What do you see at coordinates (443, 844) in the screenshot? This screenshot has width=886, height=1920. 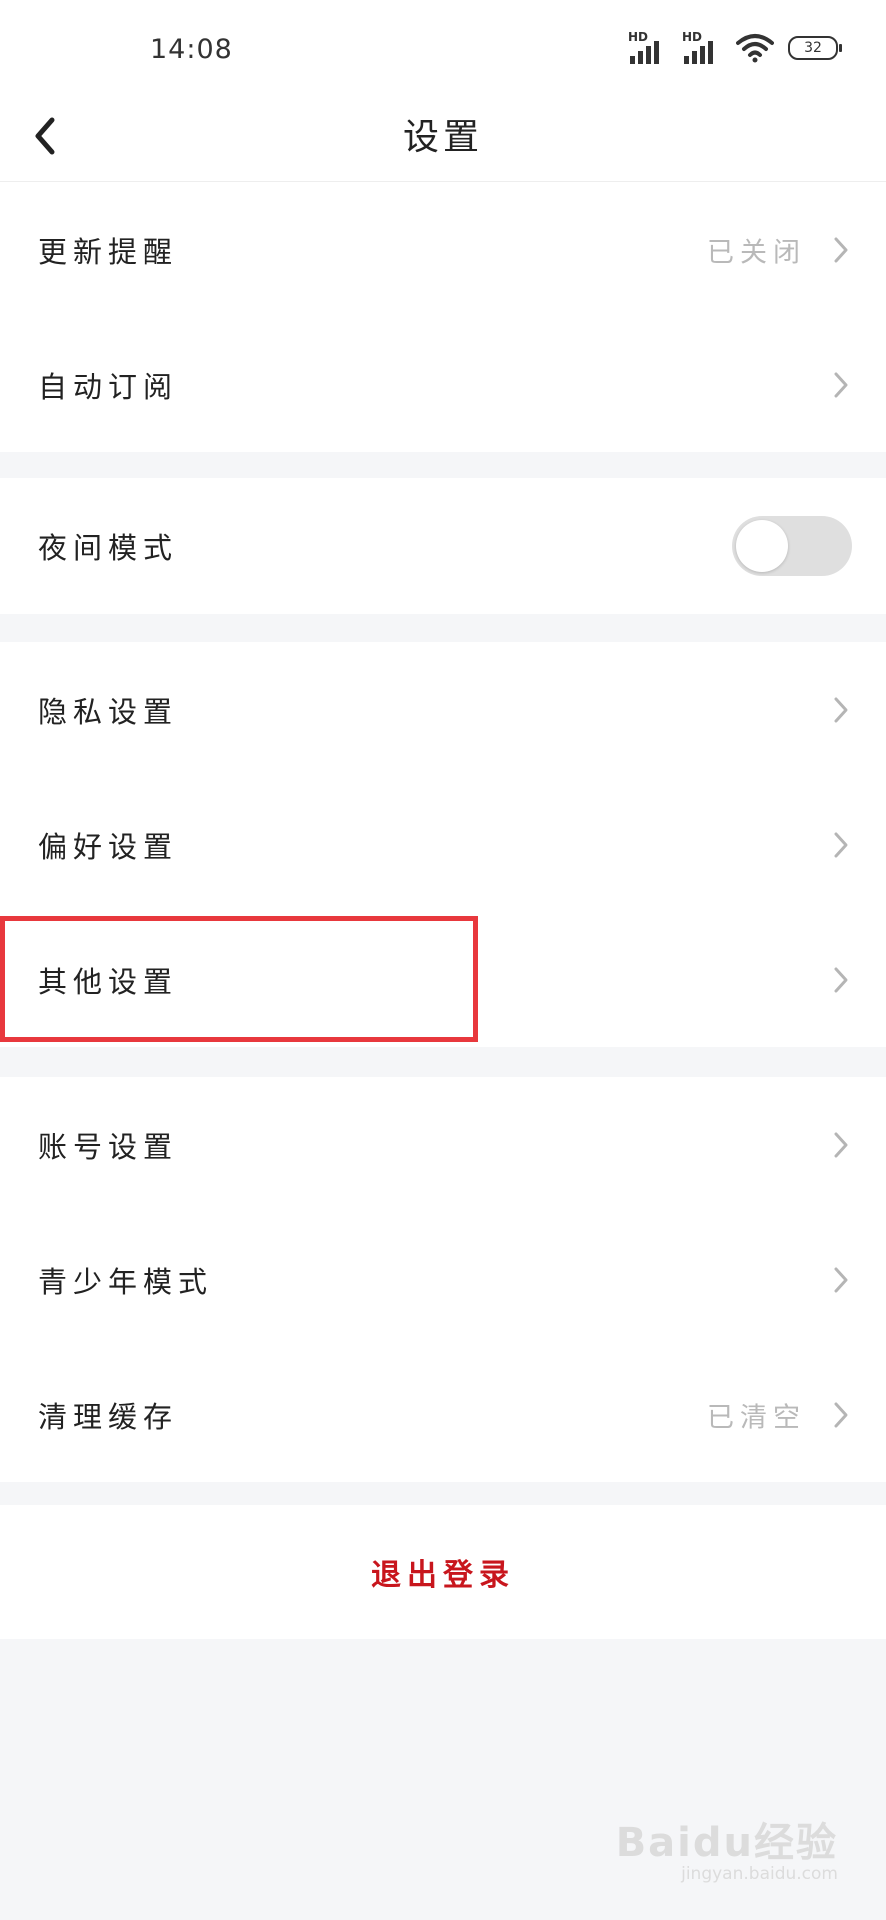 I see `settings-row-preferences: 偏好设置` at bounding box center [443, 844].